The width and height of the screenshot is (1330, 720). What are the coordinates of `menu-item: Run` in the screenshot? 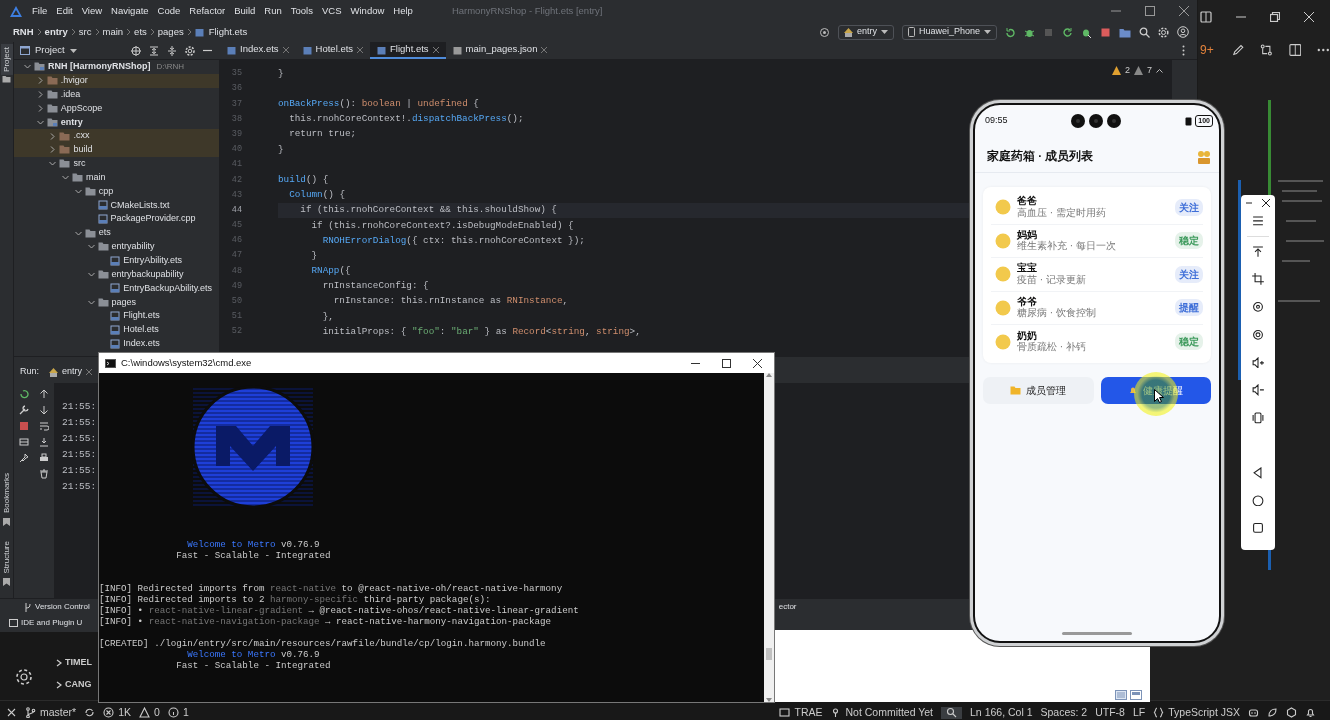 It's located at (273, 11).